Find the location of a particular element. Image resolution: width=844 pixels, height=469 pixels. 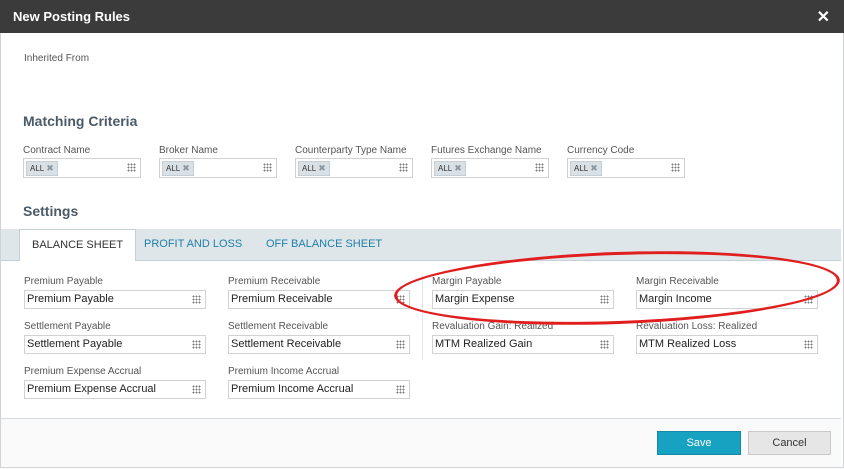

settlement-receivable-value: Settlement Receivable is located at coordinates (286, 344).